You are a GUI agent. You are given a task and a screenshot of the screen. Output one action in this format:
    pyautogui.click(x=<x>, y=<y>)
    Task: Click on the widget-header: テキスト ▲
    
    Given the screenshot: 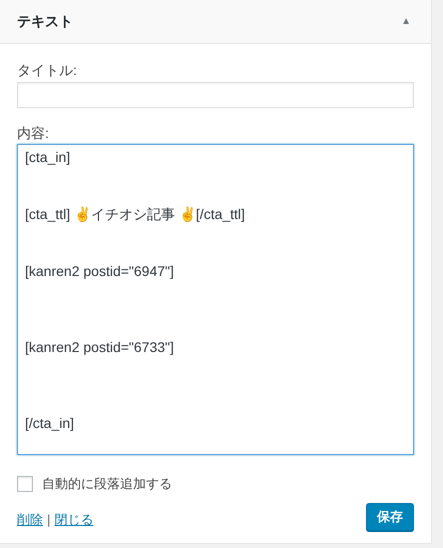 What is the action you would take?
    pyautogui.click(x=215, y=22)
    